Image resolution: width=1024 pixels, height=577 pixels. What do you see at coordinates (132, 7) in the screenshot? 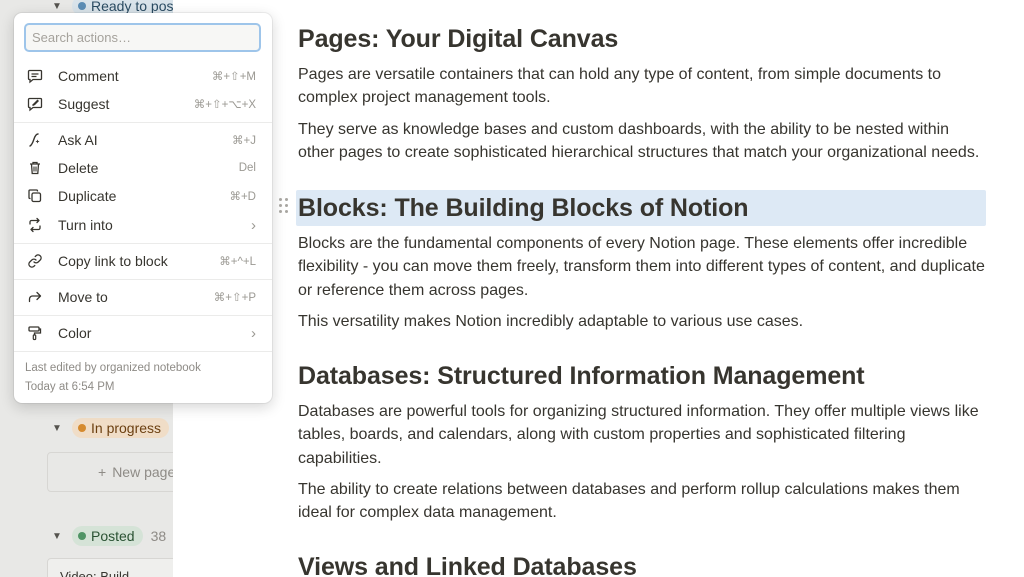
I see `group-label: Ready to post` at bounding box center [132, 7].